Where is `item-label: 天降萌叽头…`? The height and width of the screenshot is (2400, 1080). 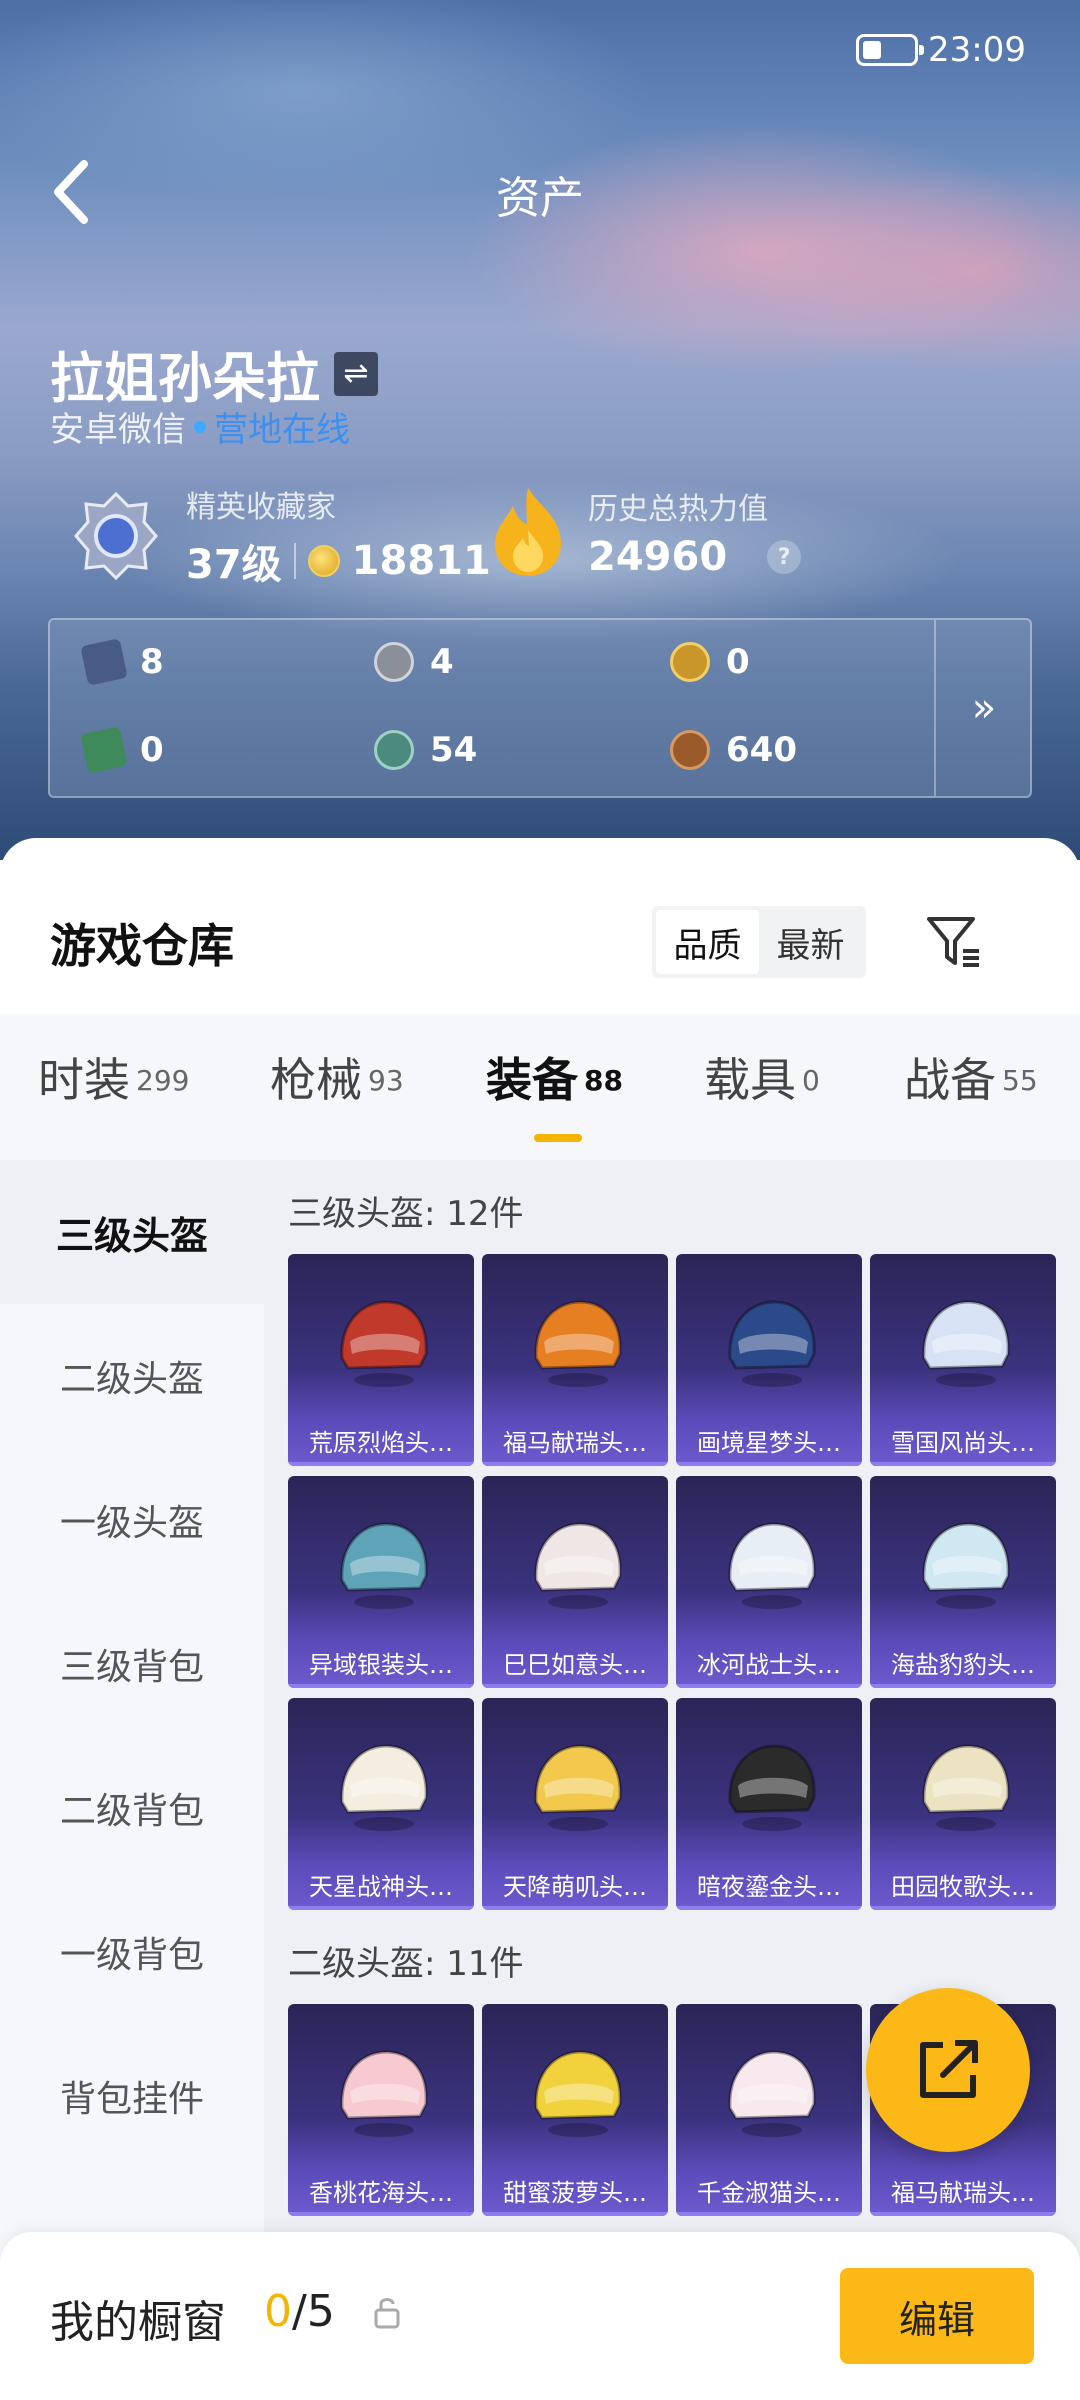 item-label: 天降萌叽头… is located at coordinates (575, 1887).